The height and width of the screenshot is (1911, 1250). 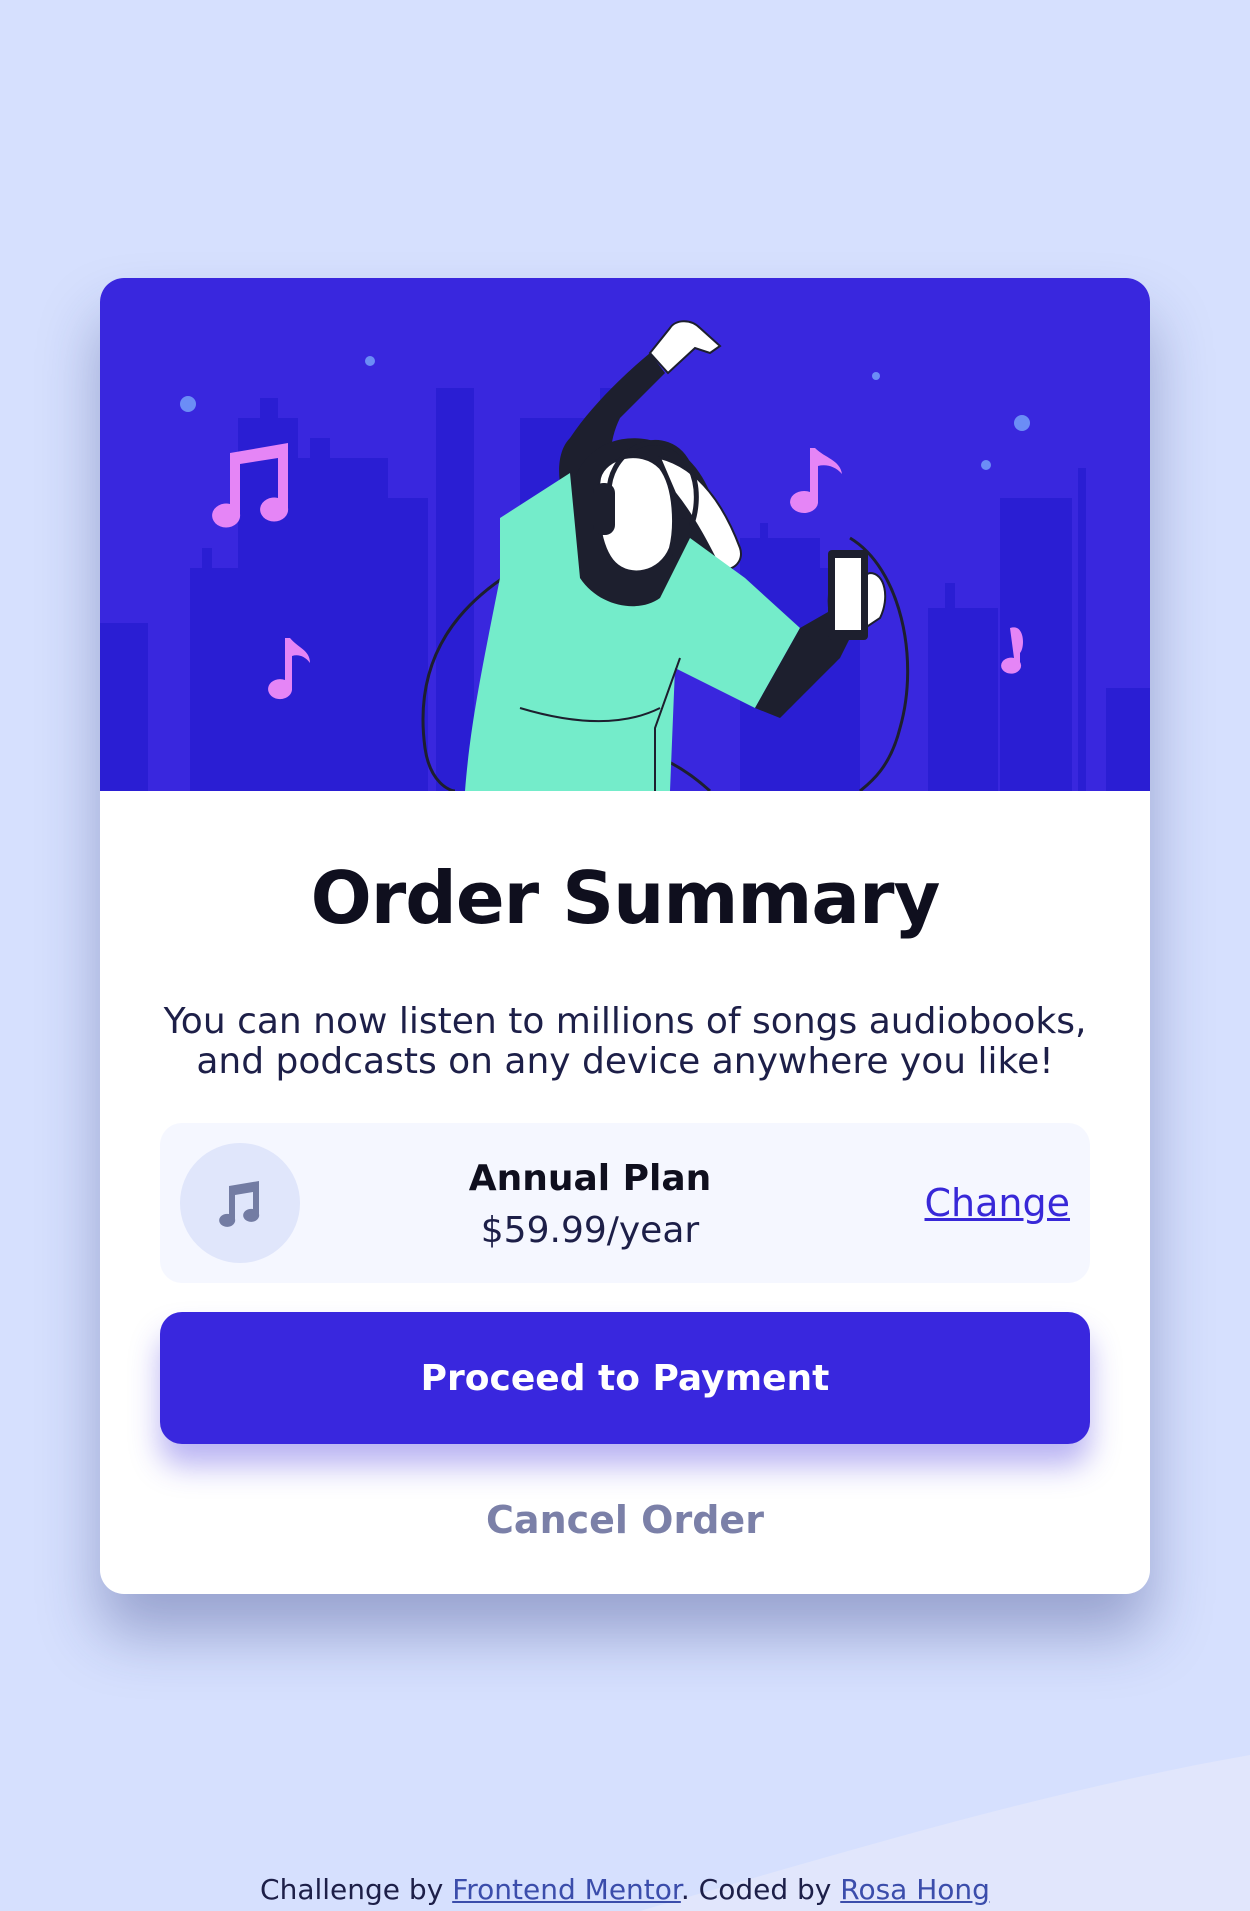 I want to click on music-note-icon, so click(x=240, y=1203).